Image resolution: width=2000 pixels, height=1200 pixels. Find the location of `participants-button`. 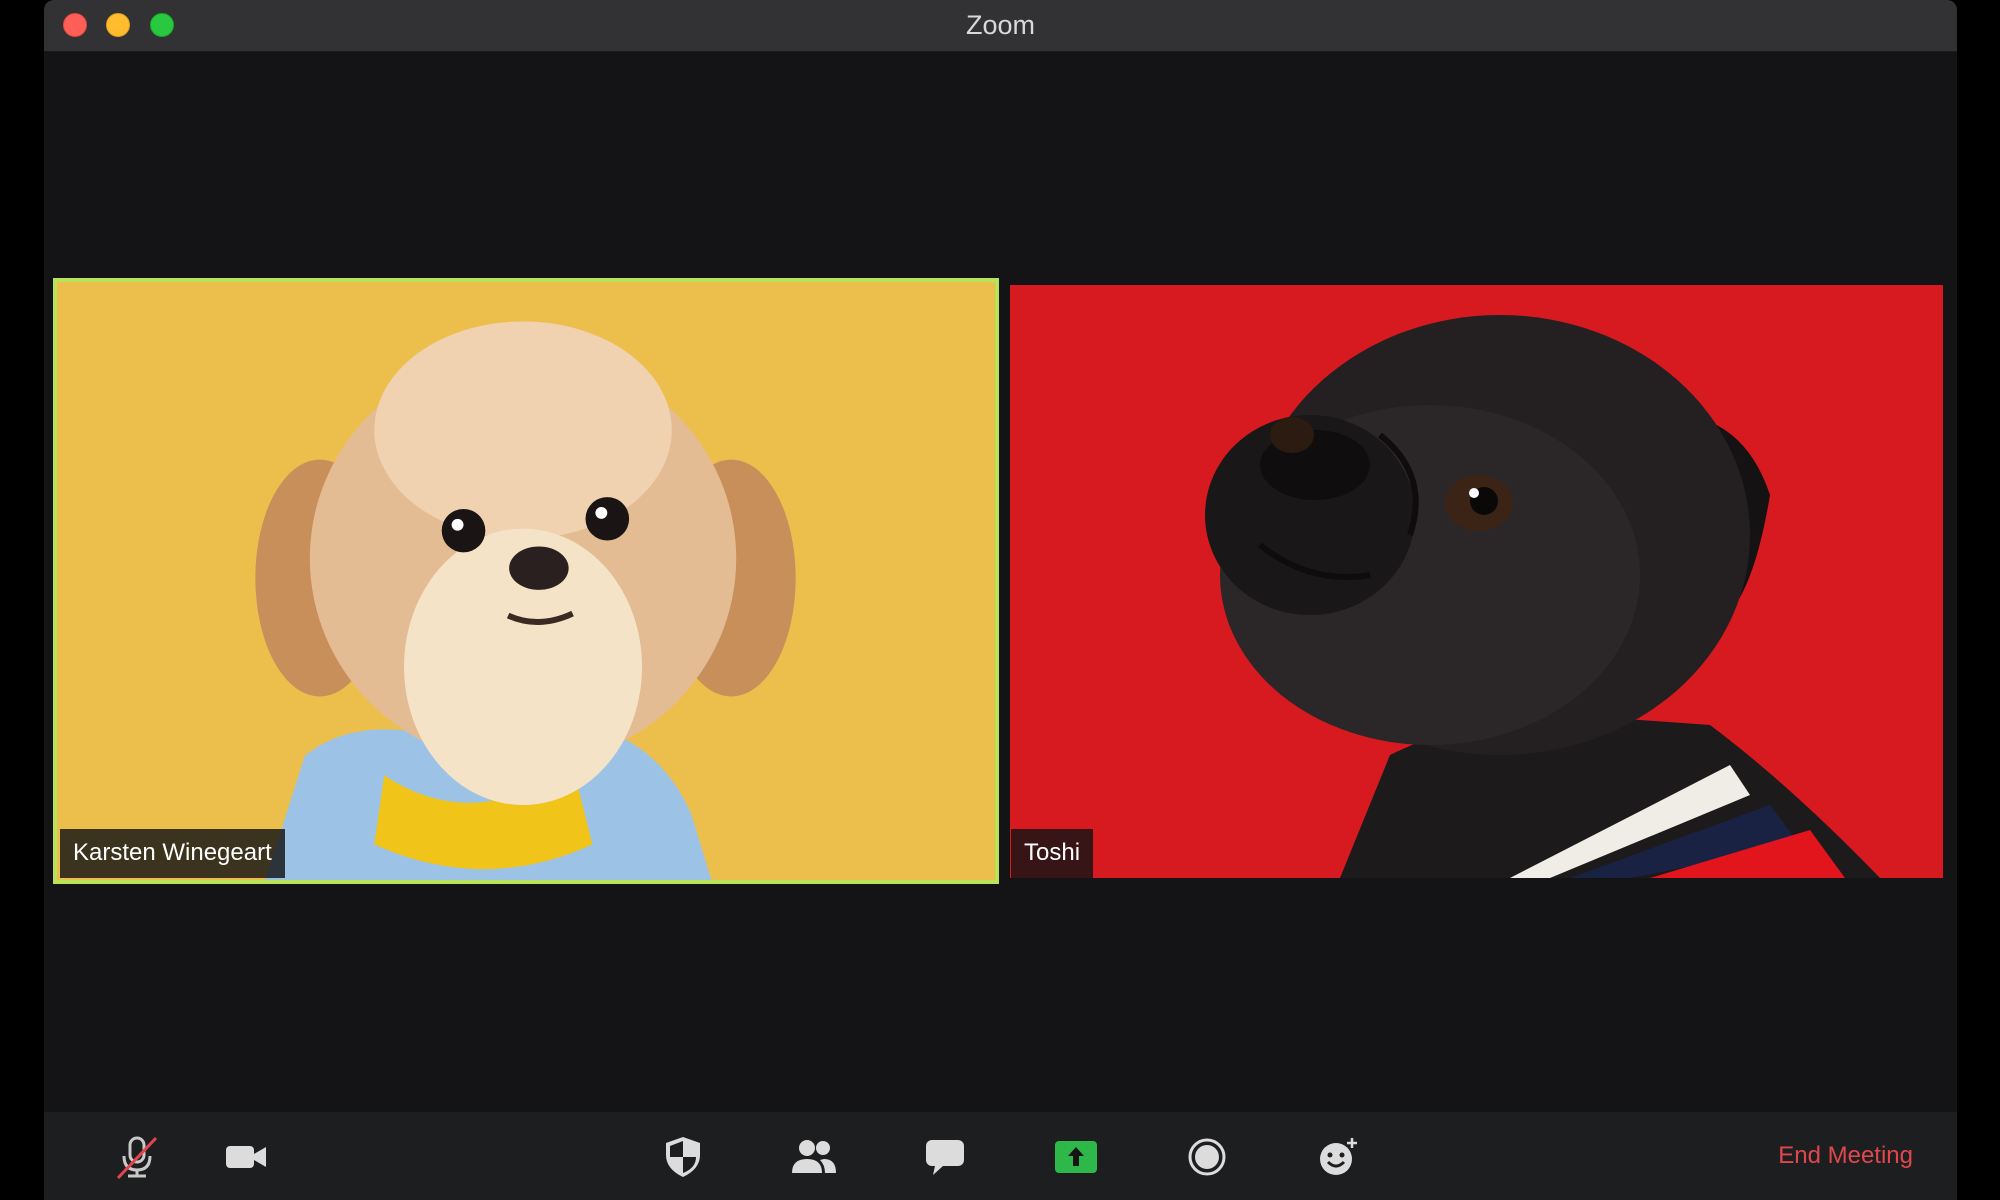

participants-button is located at coordinates (814, 1157).